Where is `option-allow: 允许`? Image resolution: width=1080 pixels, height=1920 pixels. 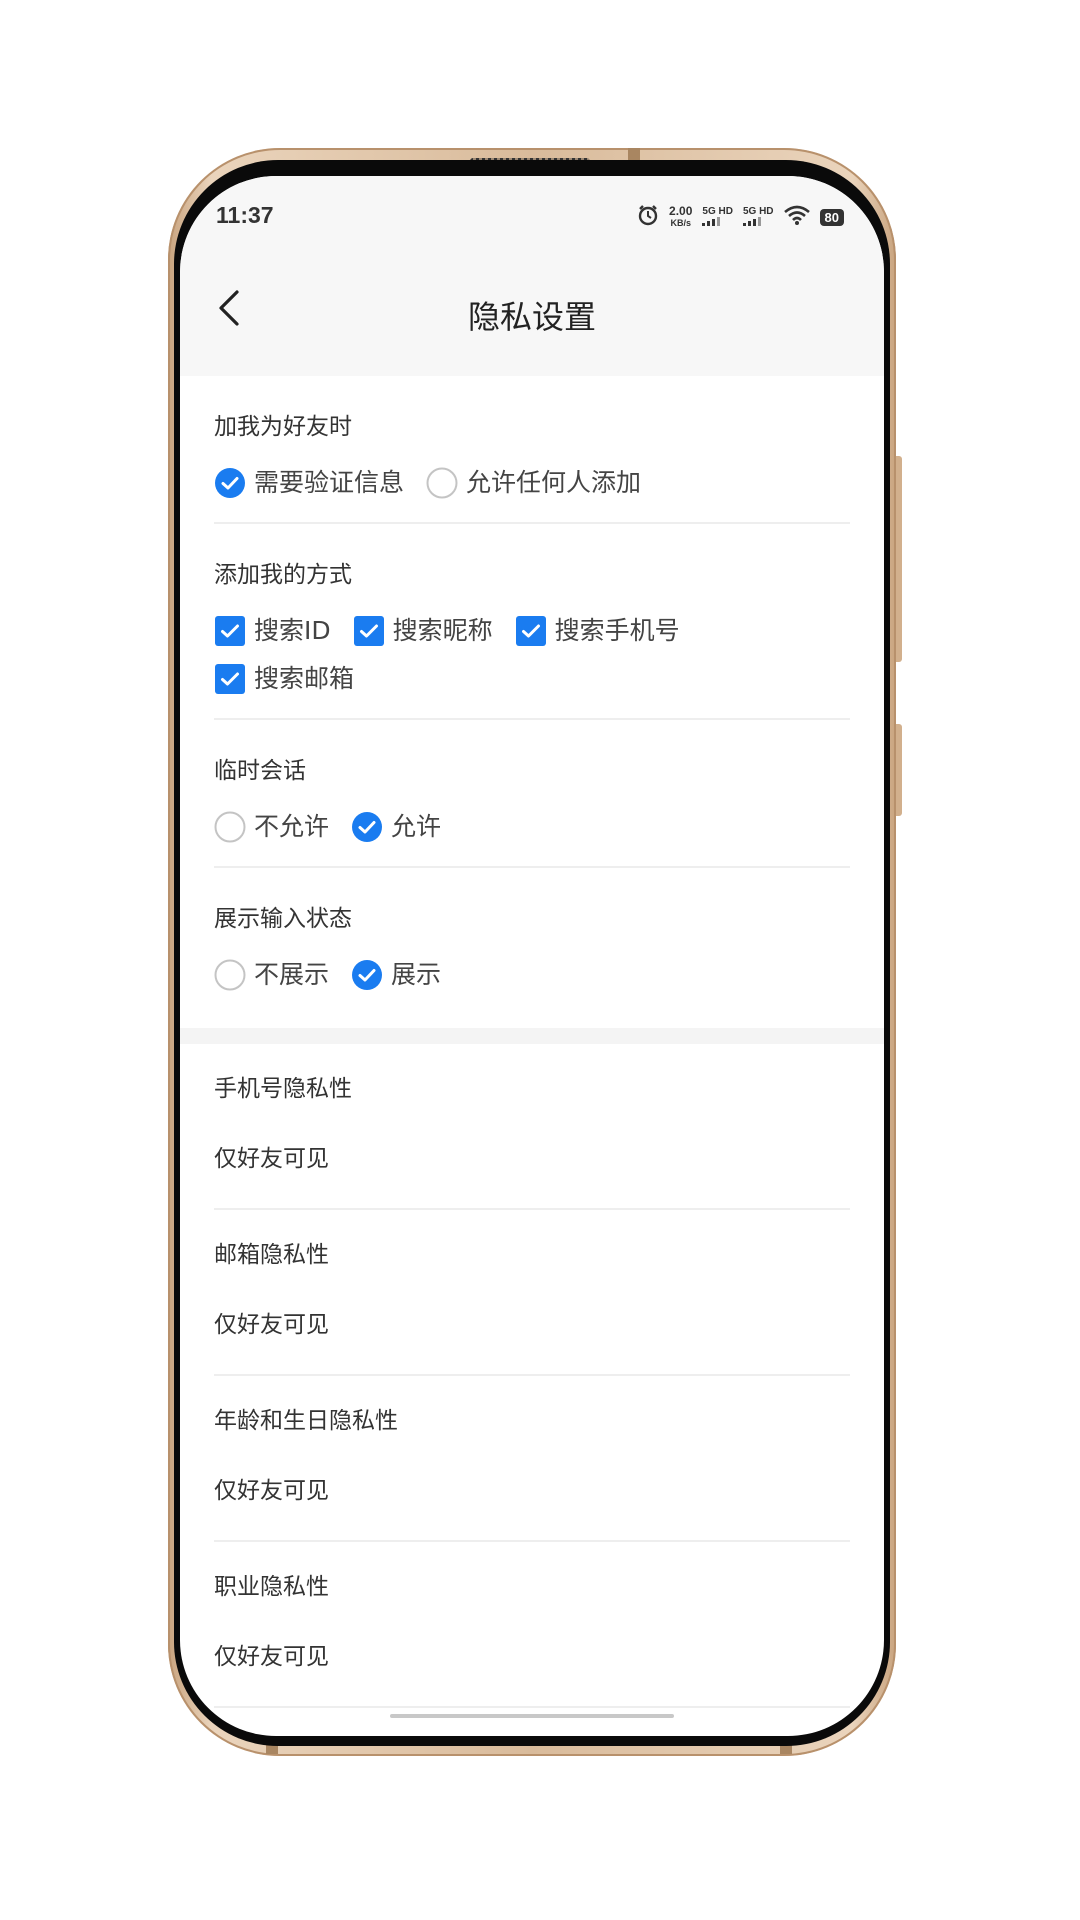
option-allow: 允许 is located at coordinates (396, 827).